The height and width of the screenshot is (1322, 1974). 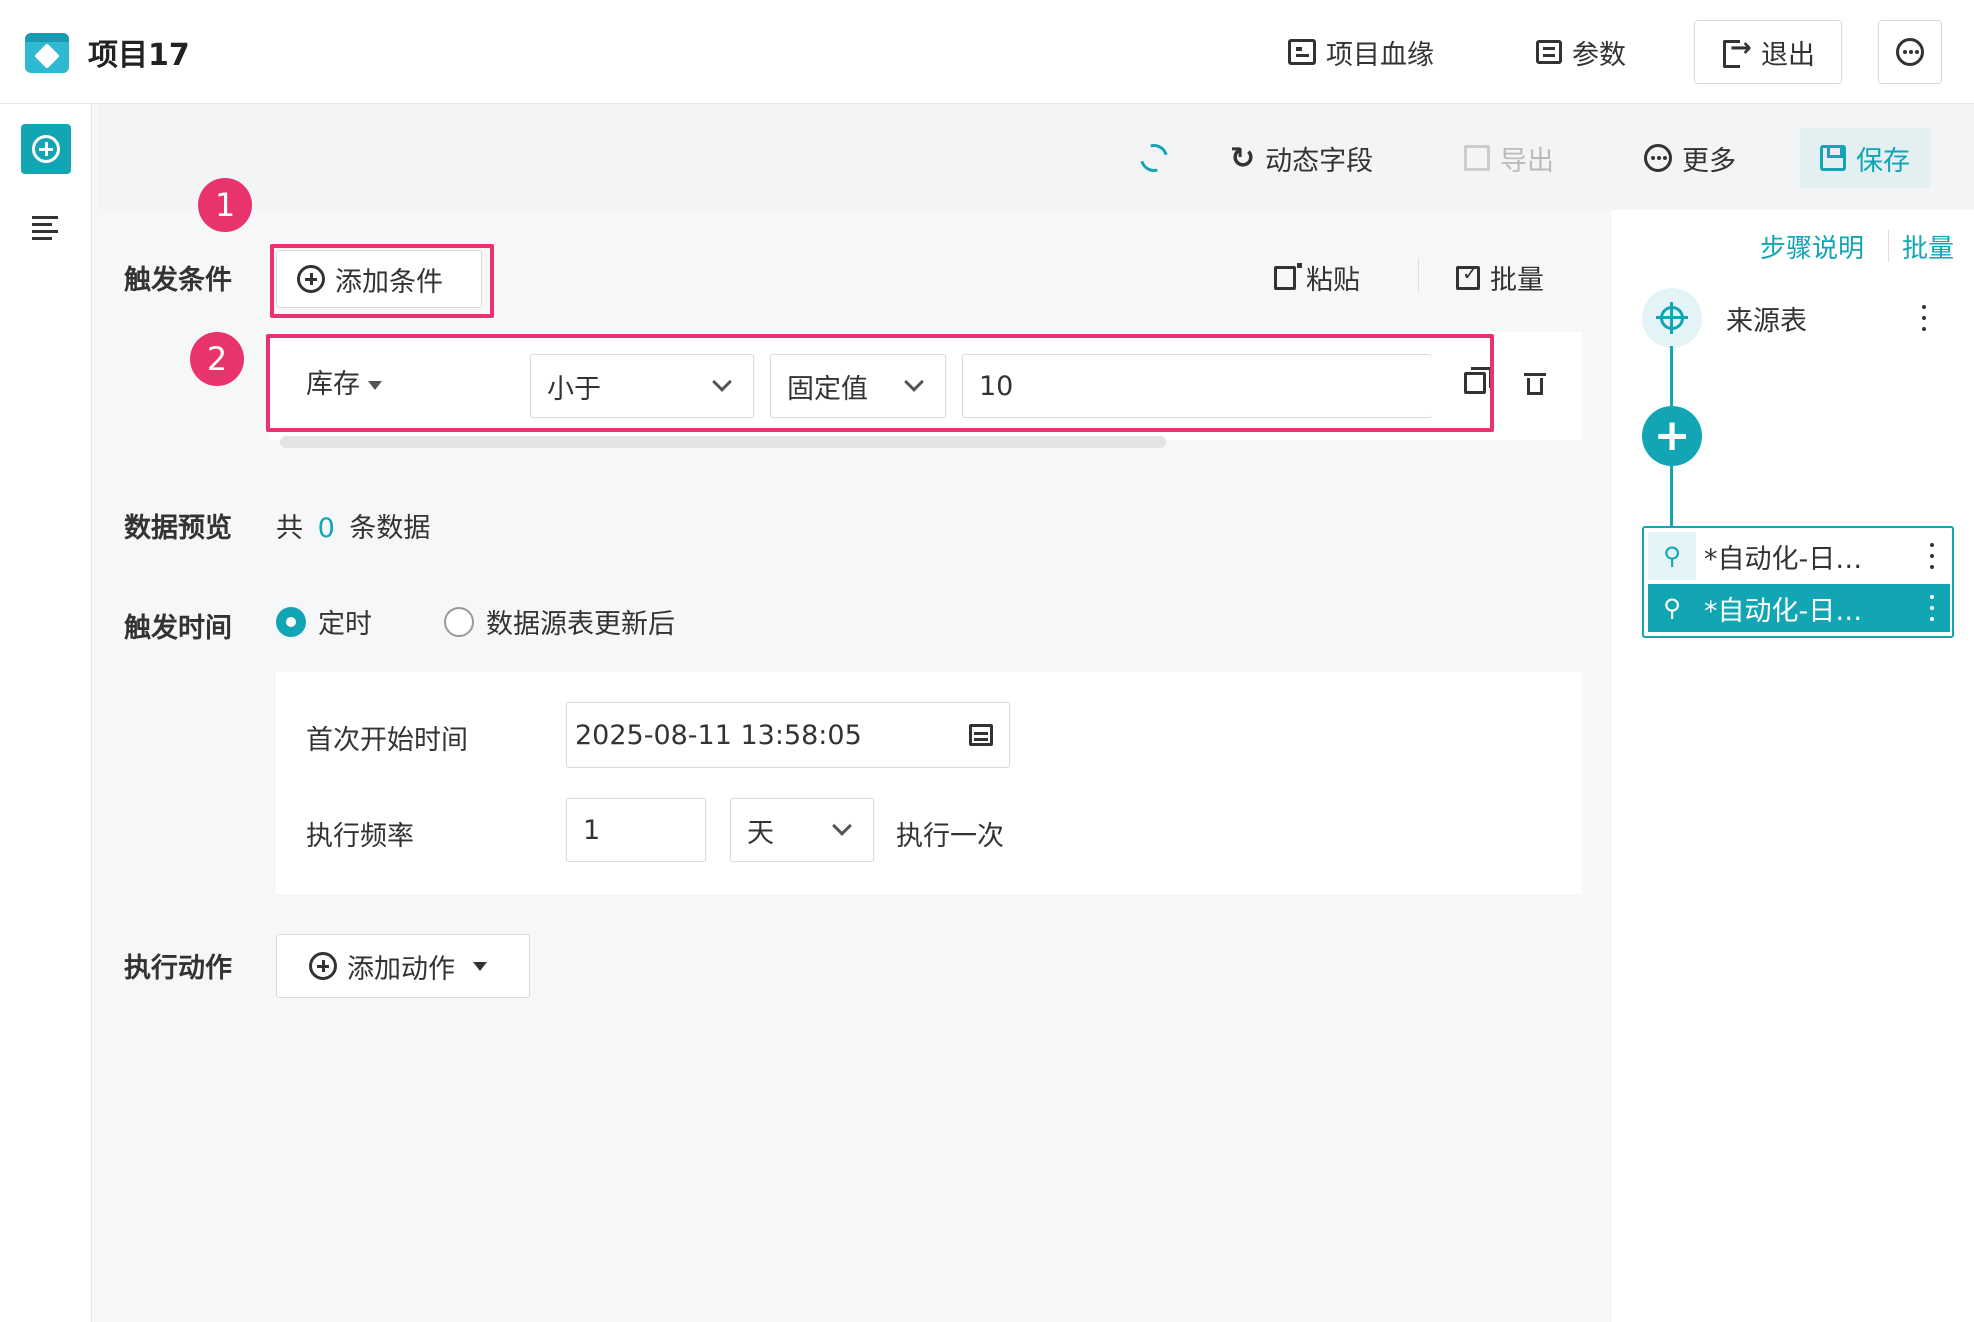 I want to click on target-icon, so click(x=1672, y=318).